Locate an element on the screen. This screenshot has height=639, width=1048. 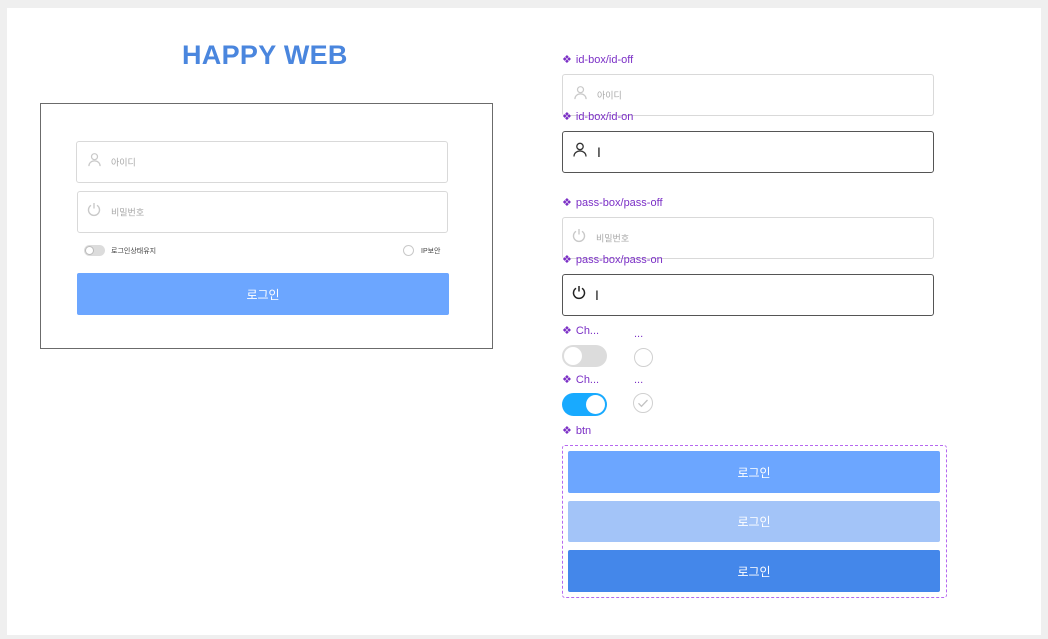
component-label-id-on: ❖ id-box/id-on is located at coordinates (598, 117).